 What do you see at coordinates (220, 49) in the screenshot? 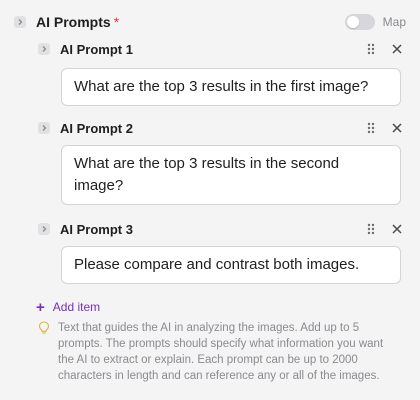
I see `ai-prompt-header: AI Prompt 1` at bounding box center [220, 49].